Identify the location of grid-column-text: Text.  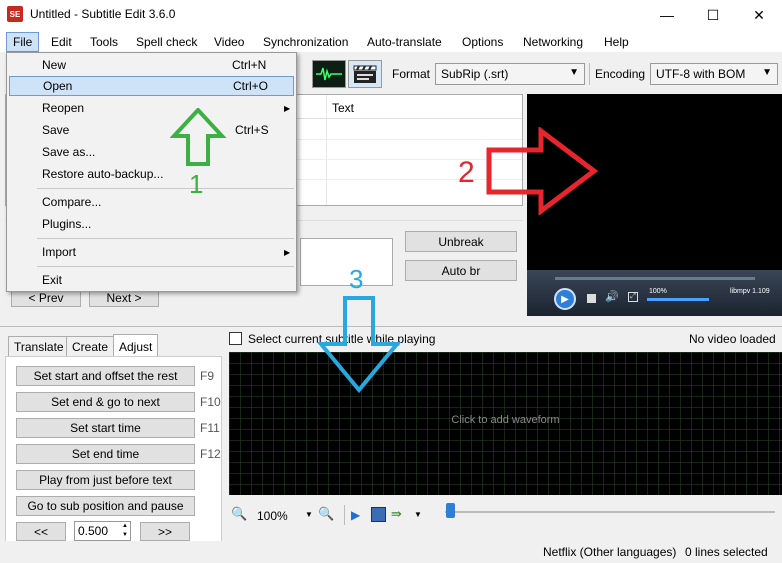
(343, 108).